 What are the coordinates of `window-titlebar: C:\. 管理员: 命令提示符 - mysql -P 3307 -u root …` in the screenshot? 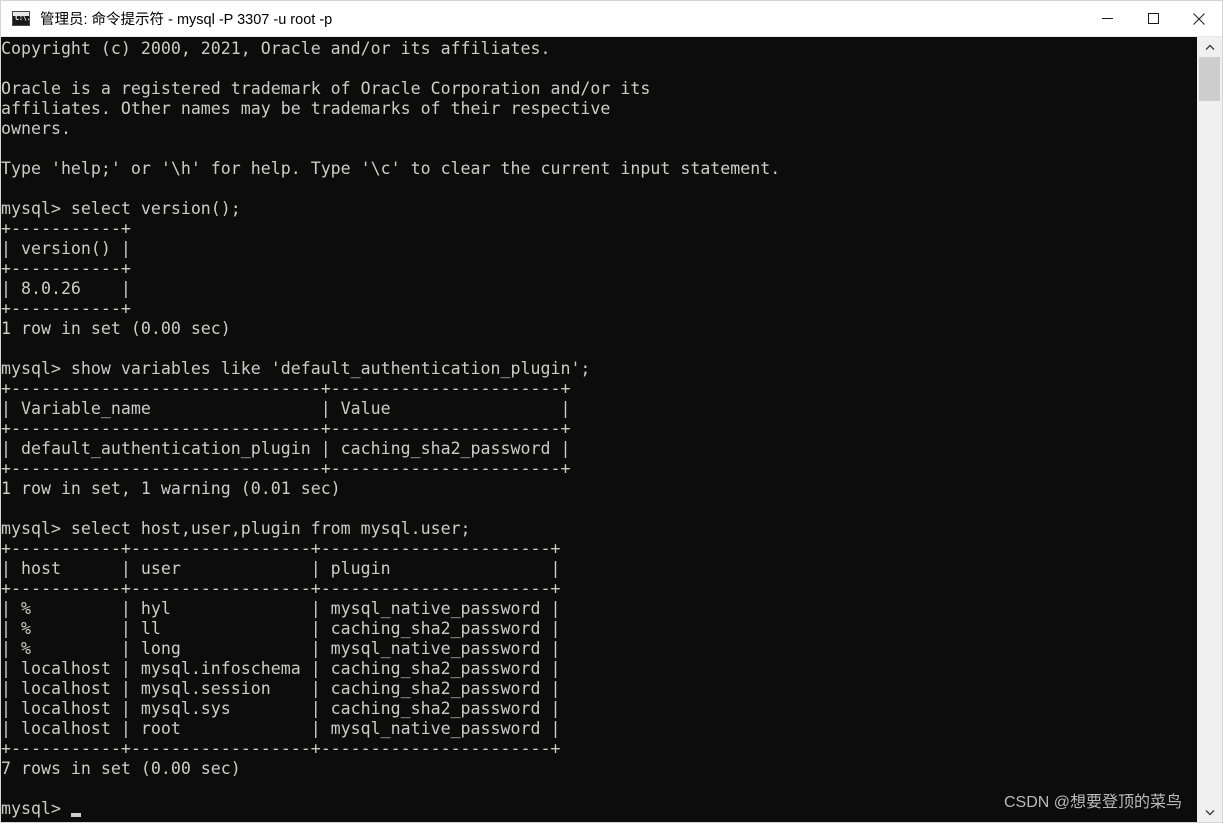 It's located at (611, 19).